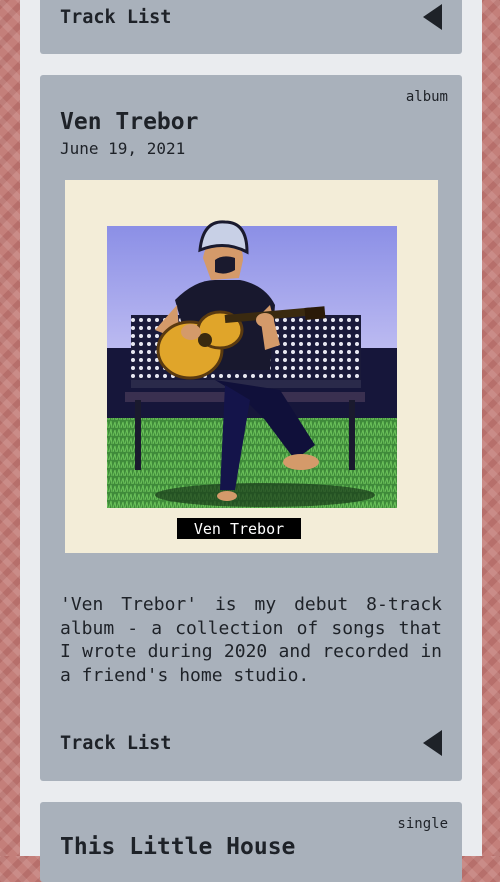 Image resolution: width=500 pixels, height=882 pixels. I want to click on release-date: June 19, 2021, so click(123, 148).